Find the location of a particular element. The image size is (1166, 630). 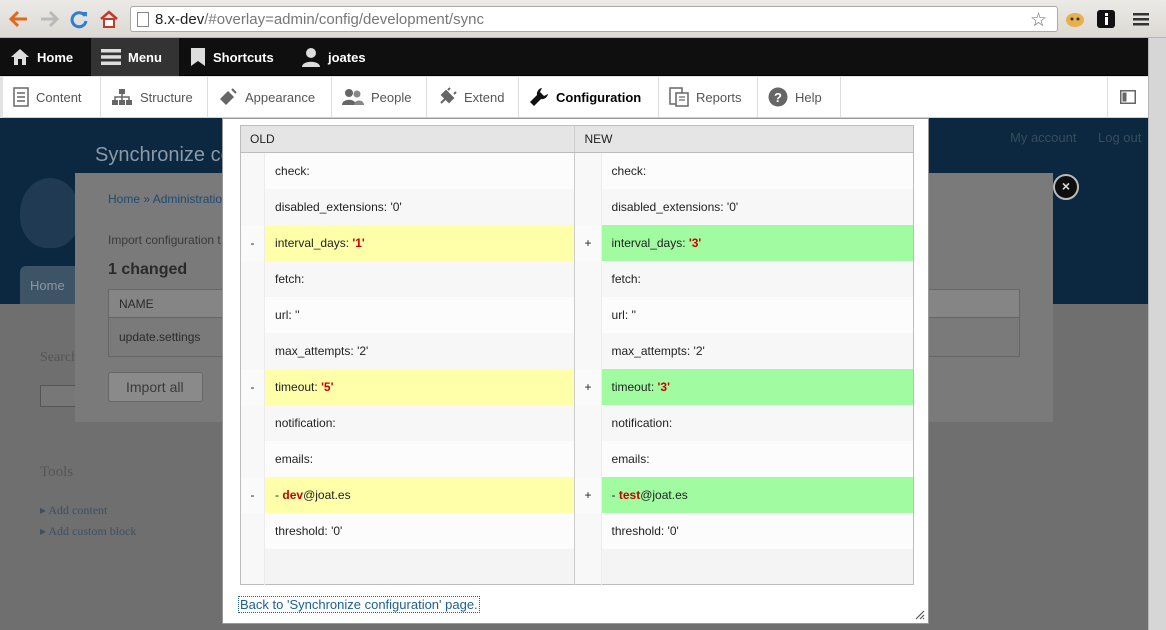

info-extension-icon is located at coordinates (1106, 19).